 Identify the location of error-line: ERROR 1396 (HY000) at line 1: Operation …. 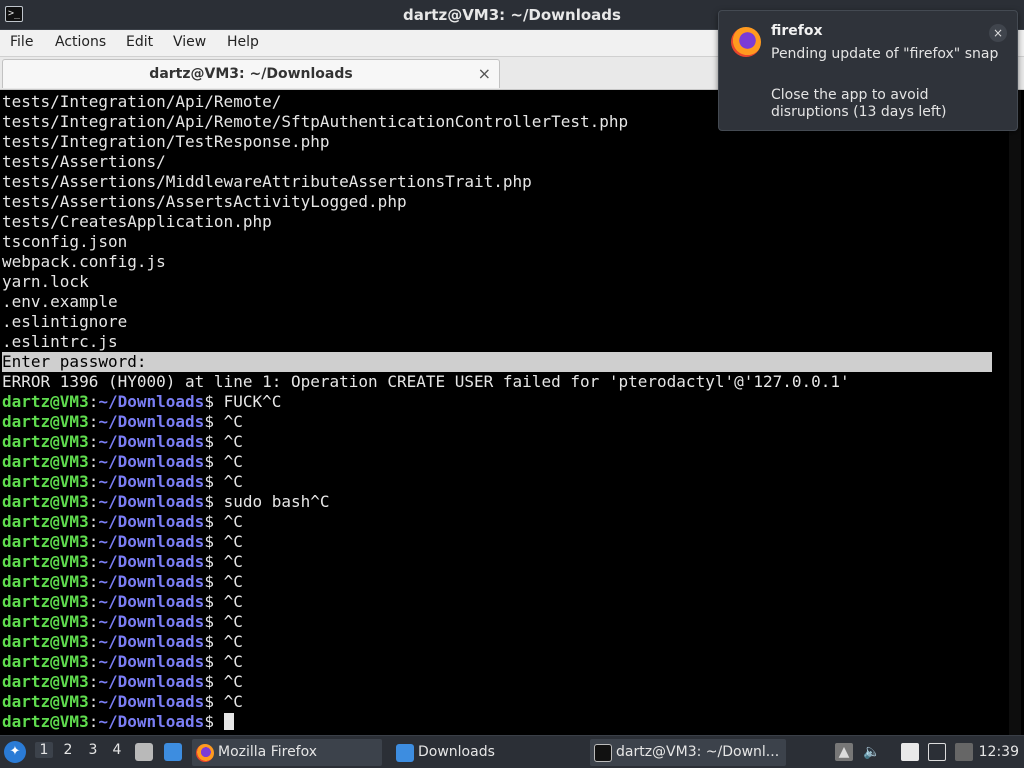
(426, 381).